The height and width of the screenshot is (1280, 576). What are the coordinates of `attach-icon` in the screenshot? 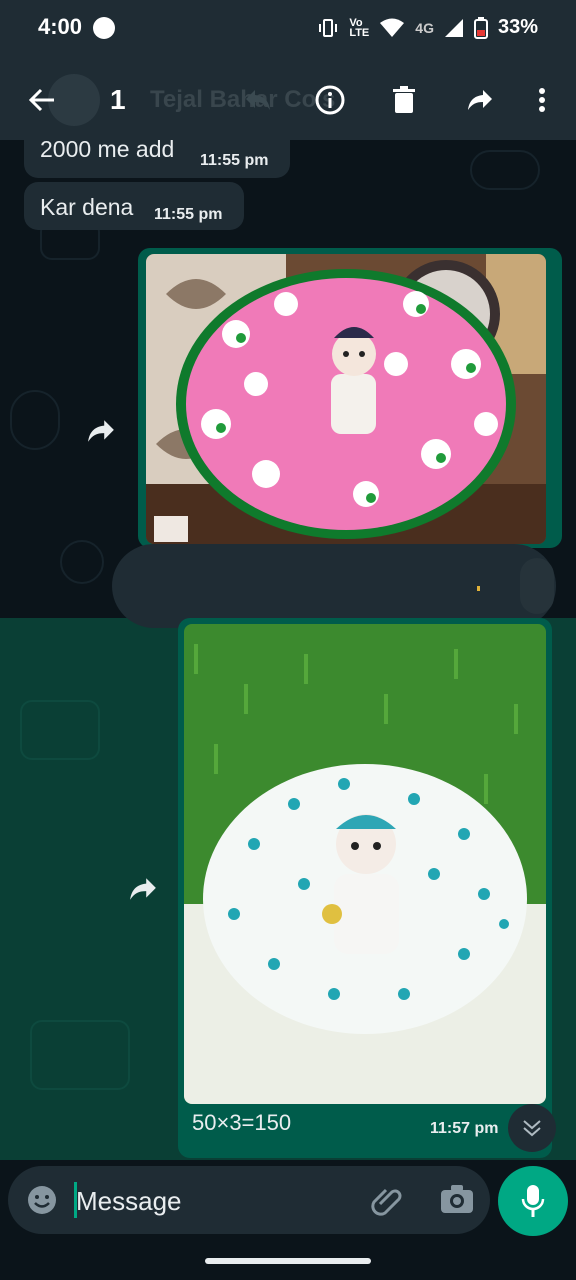 It's located at (387, 1201).